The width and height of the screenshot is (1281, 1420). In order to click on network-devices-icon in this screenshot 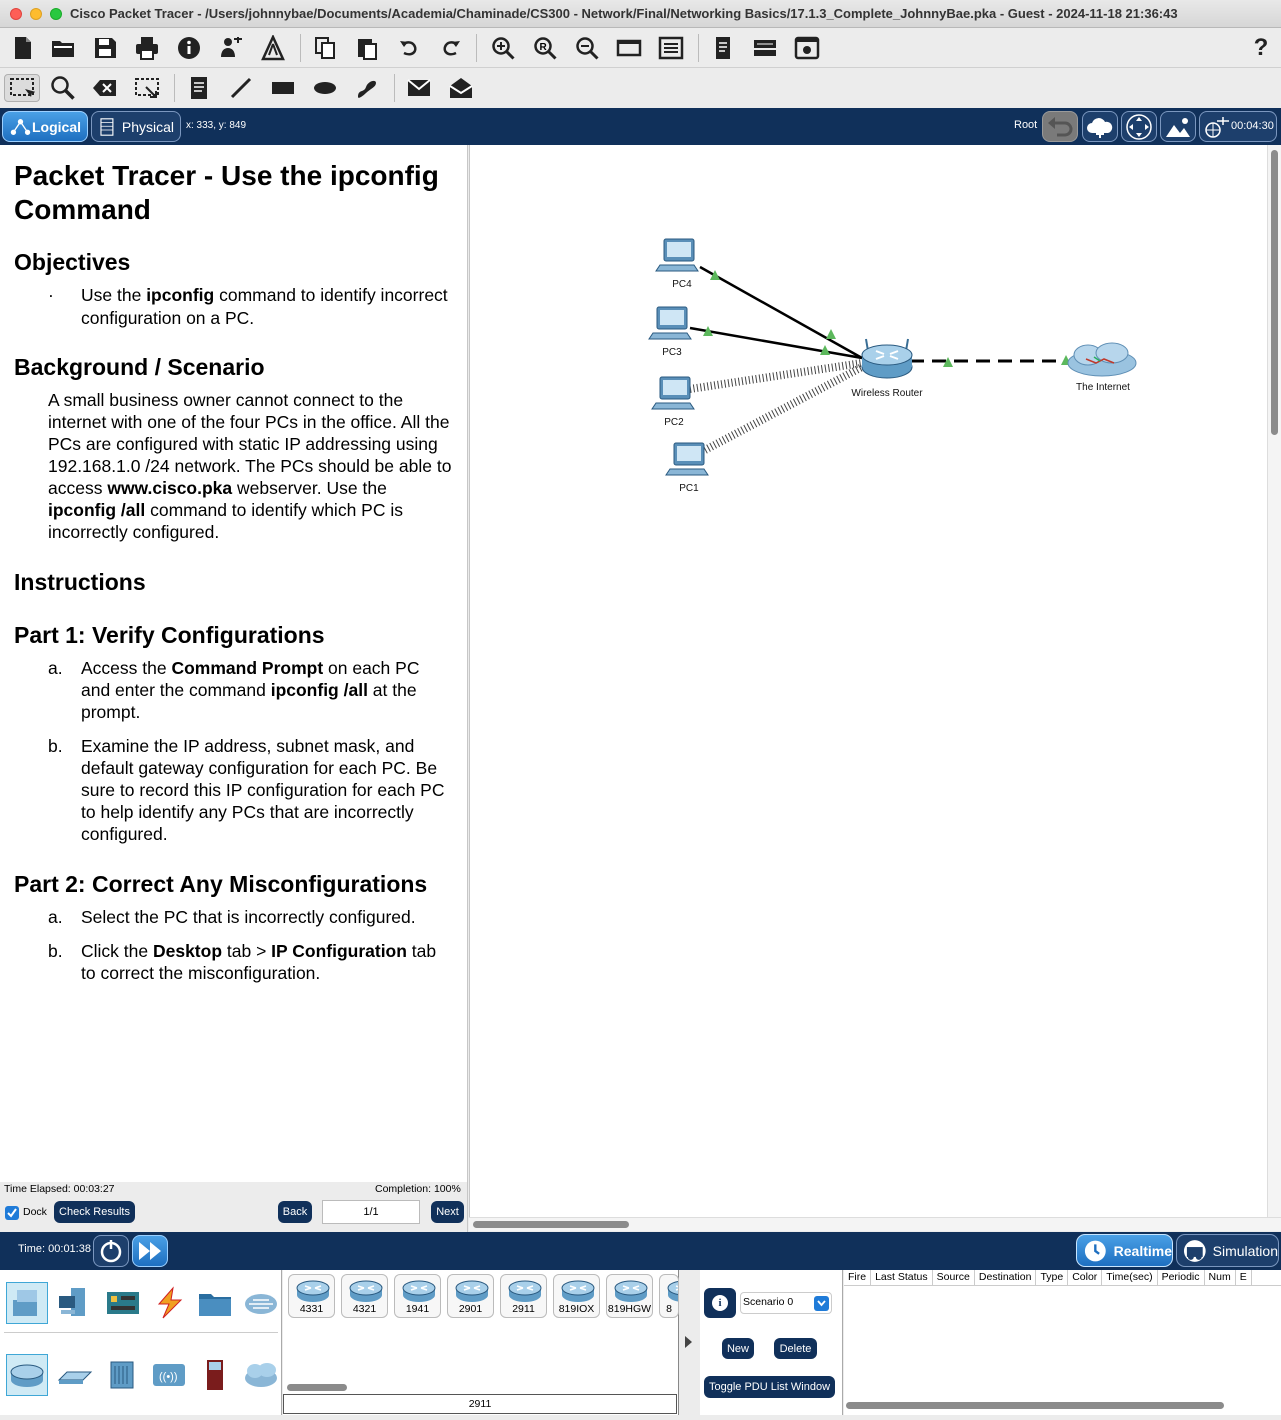, I will do `click(27, 1303)`.